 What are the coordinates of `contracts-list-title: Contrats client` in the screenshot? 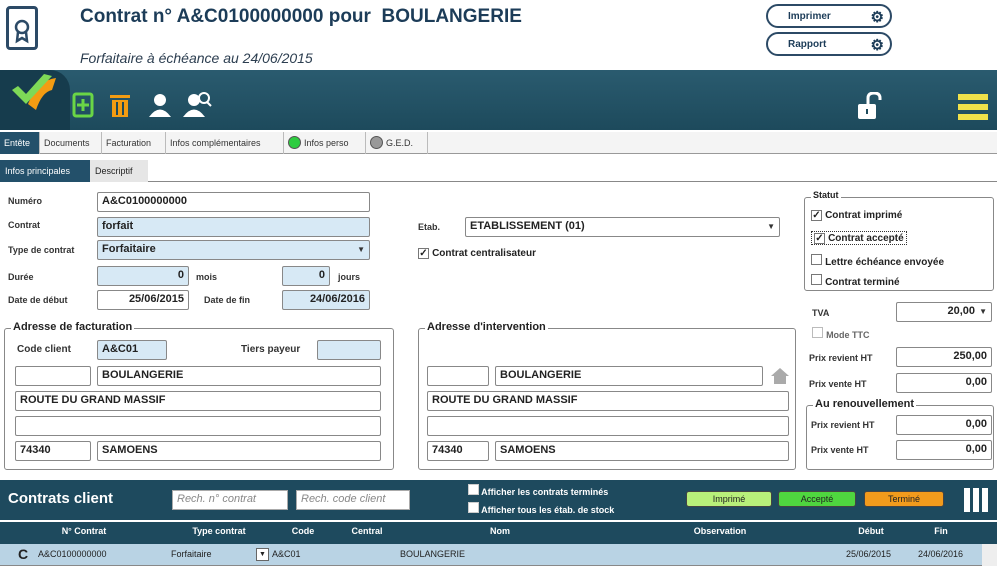 It's located at (61, 498).